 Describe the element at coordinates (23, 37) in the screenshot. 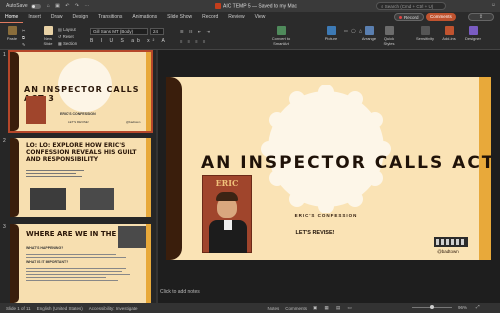

I see `copy-icon: ⧉` at that location.